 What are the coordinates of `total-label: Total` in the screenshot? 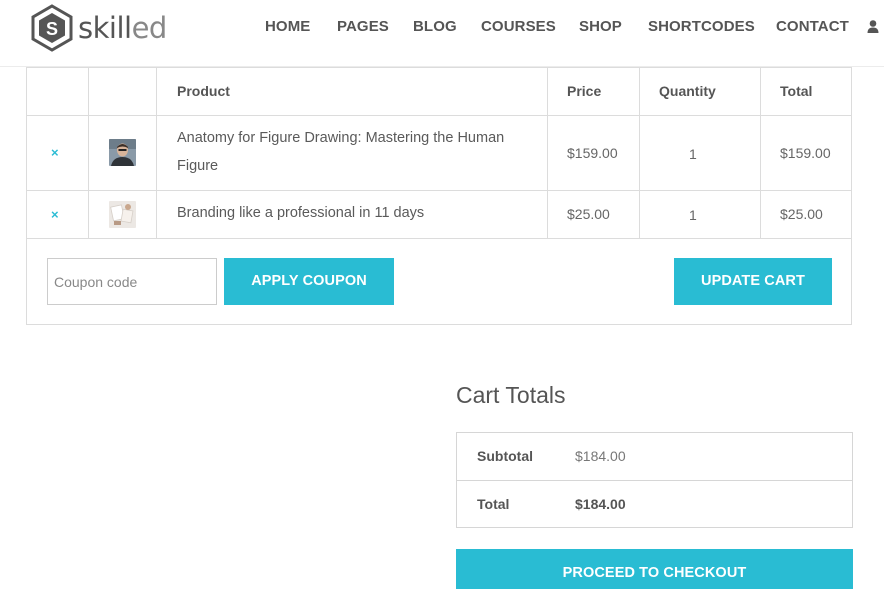 It's located at (493, 504).